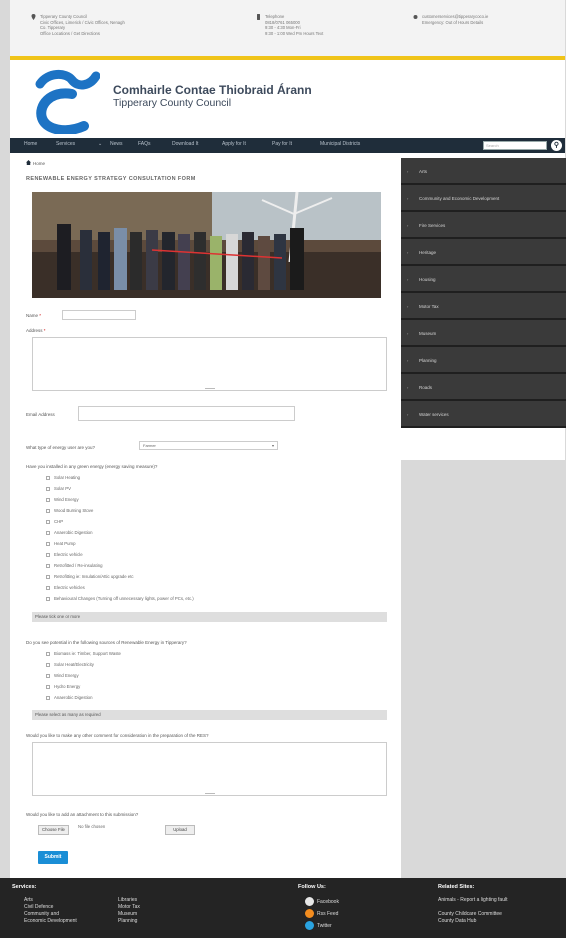 This screenshot has width=566, height=938. What do you see at coordinates (209, 364) in the screenshot?
I see `address-textarea` at bounding box center [209, 364].